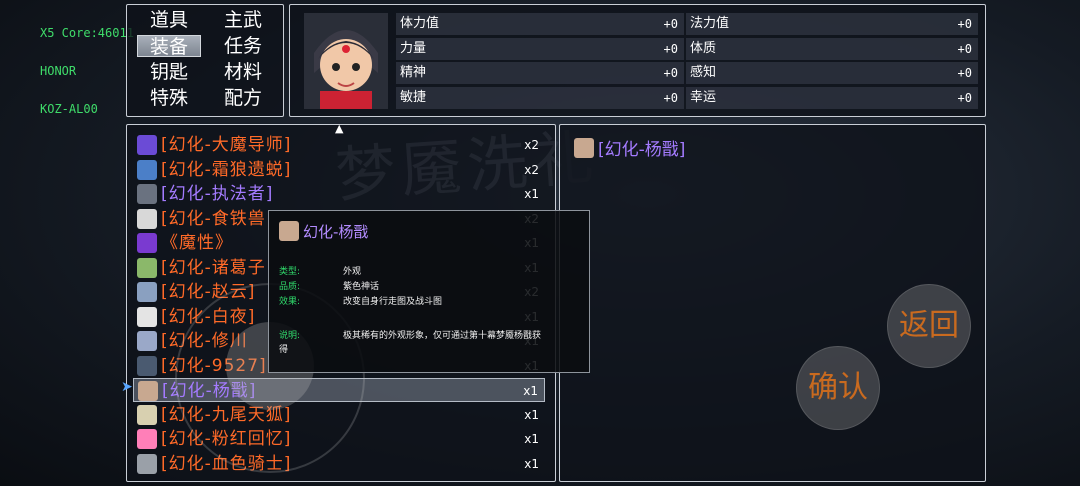 Image resolution: width=1080 pixels, height=486 pixels. I want to click on item-name: [幻化-食铁兽, so click(213, 218).